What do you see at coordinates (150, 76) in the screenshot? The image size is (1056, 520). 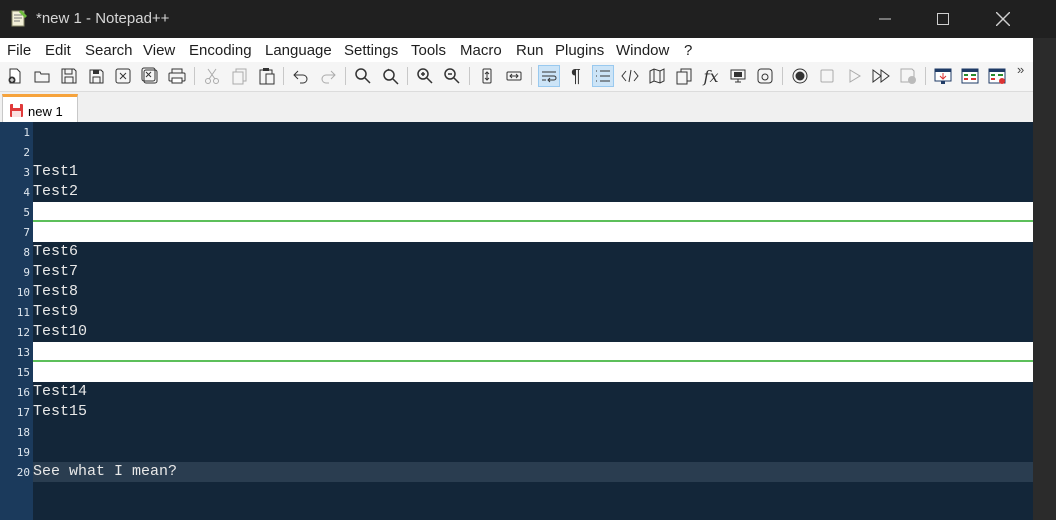 I see `close-all-button` at bounding box center [150, 76].